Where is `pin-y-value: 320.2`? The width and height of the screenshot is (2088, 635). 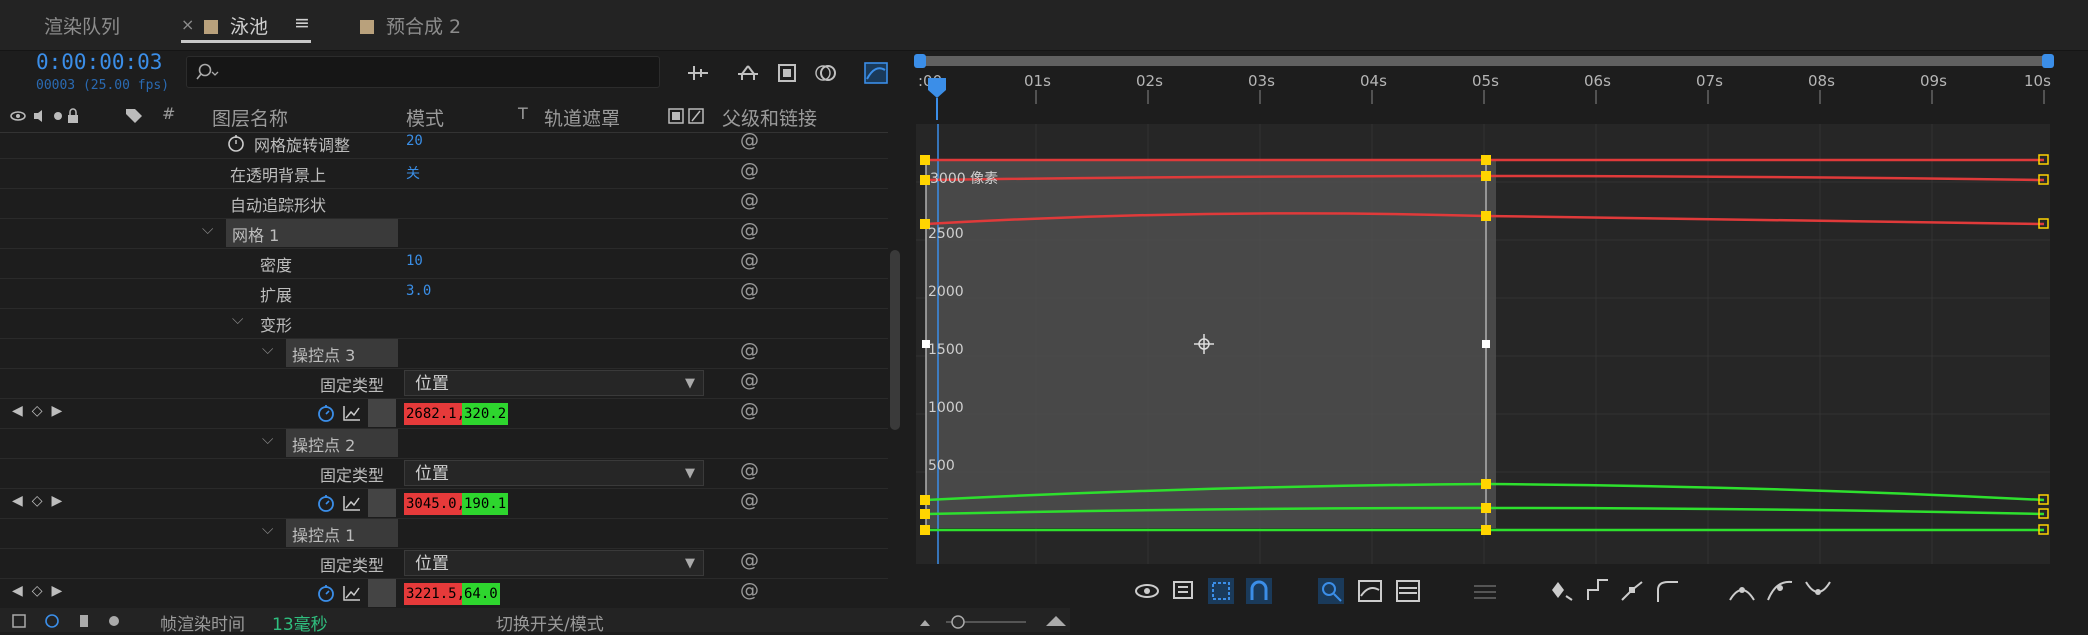 pin-y-value: 320.2 is located at coordinates (485, 414).